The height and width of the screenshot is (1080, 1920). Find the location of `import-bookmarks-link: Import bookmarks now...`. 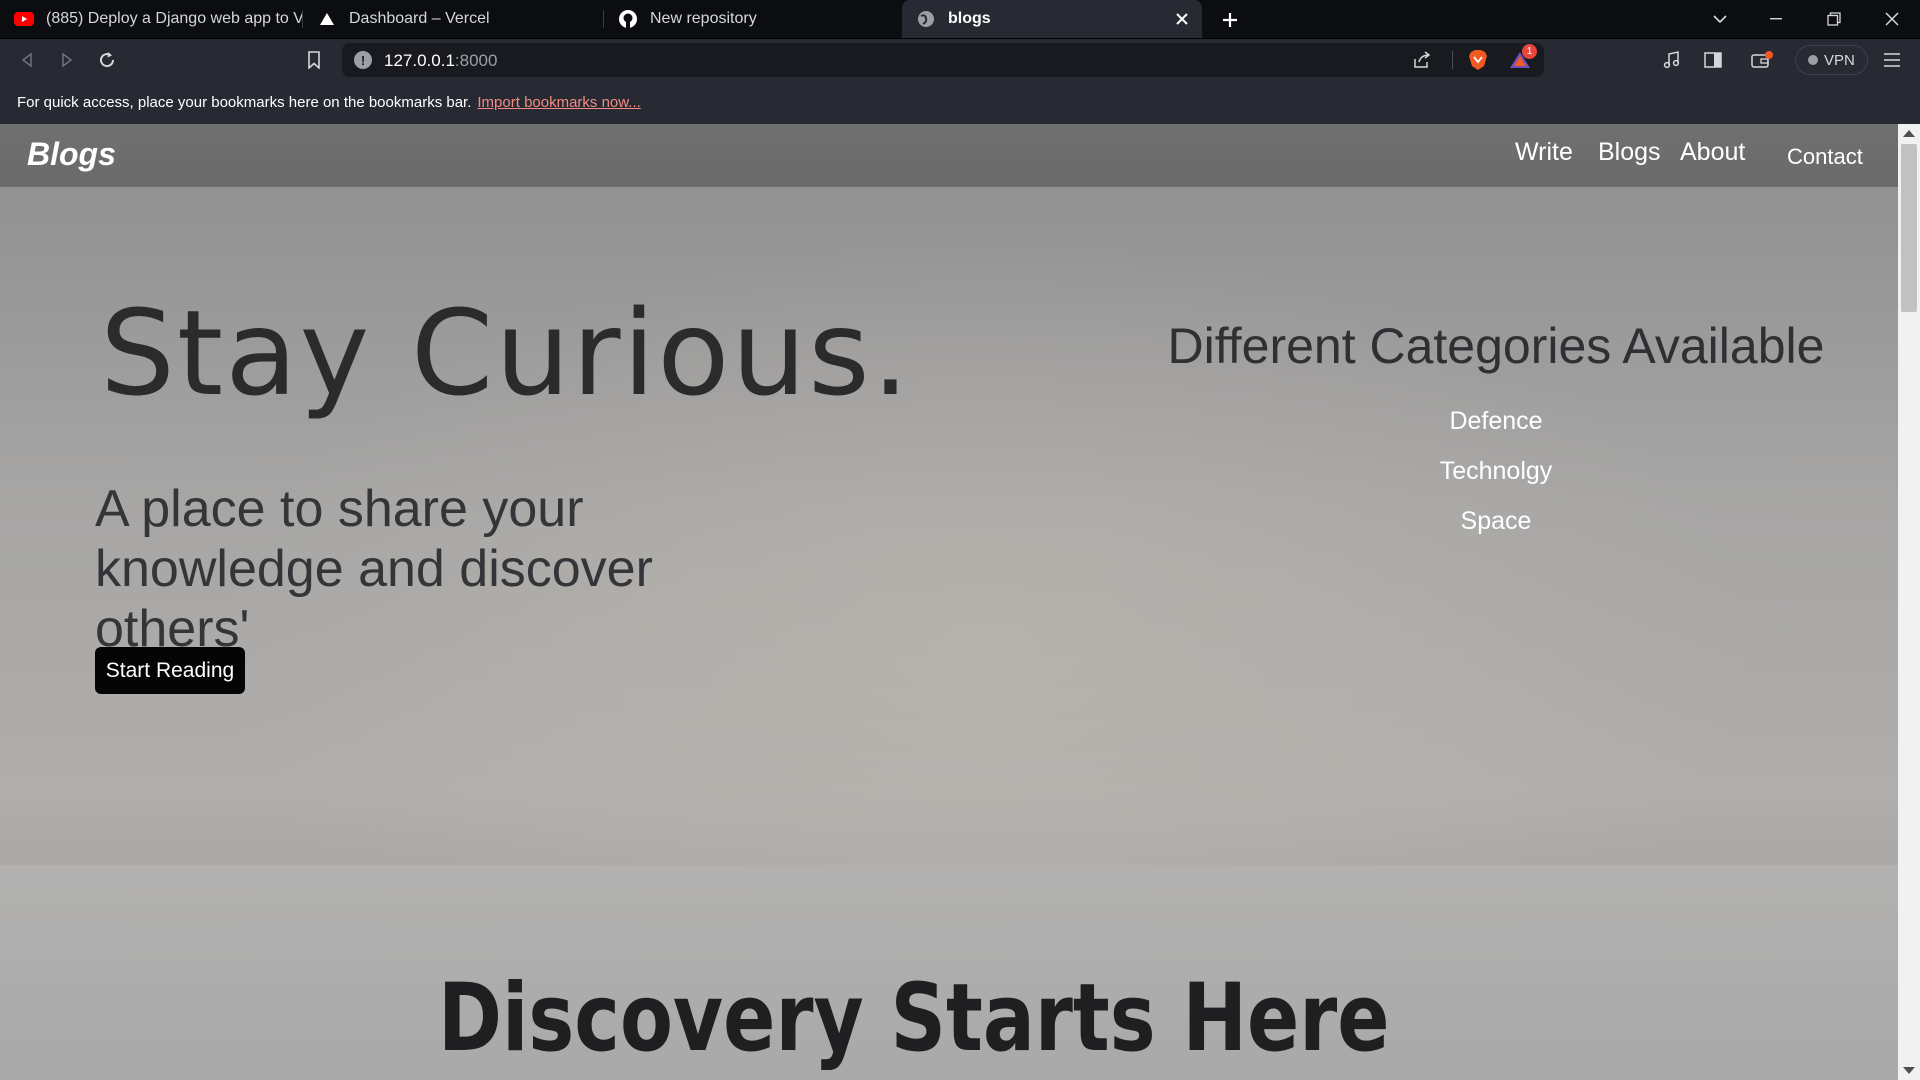

import-bookmarks-link: Import bookmarks now... is located at coordinates (558, 102).